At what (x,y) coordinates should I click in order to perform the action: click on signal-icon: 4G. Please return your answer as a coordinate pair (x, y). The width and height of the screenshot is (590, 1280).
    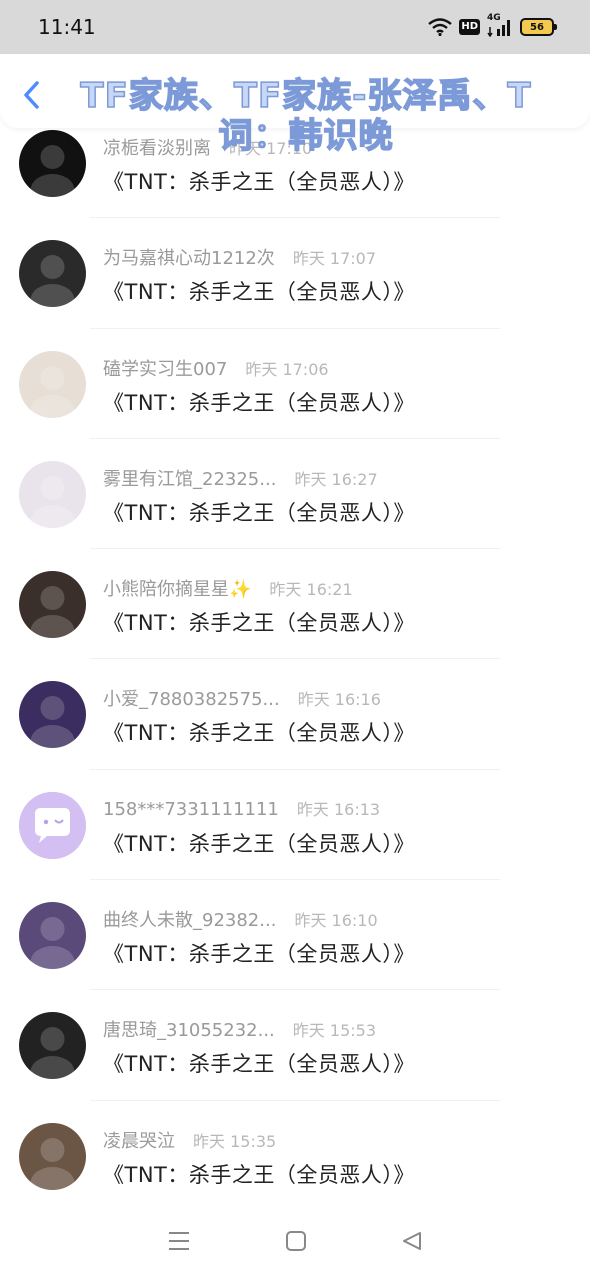
    Looking at the image, I should click on (500, 25).